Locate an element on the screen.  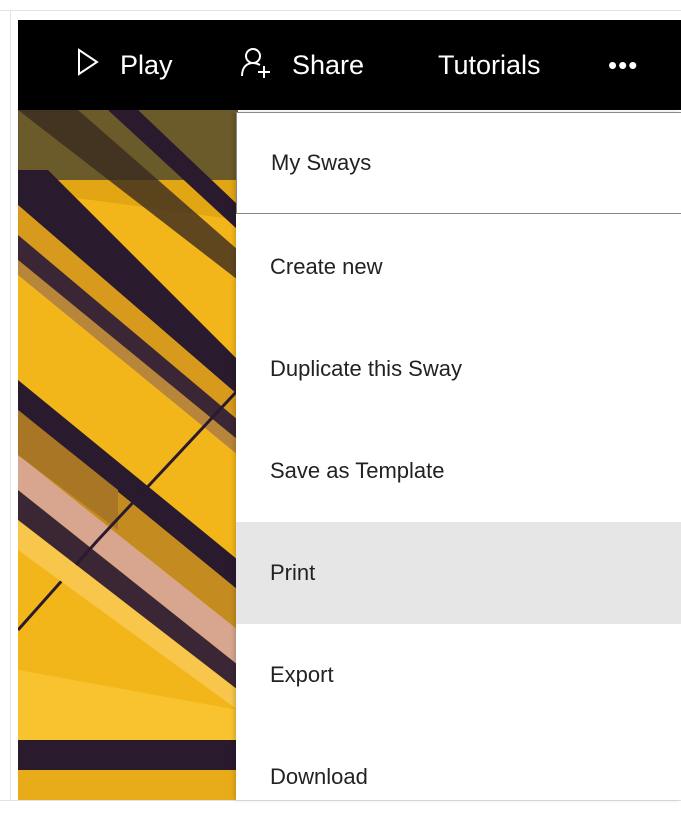
play-button: Play is located at coordinates (124, 65).